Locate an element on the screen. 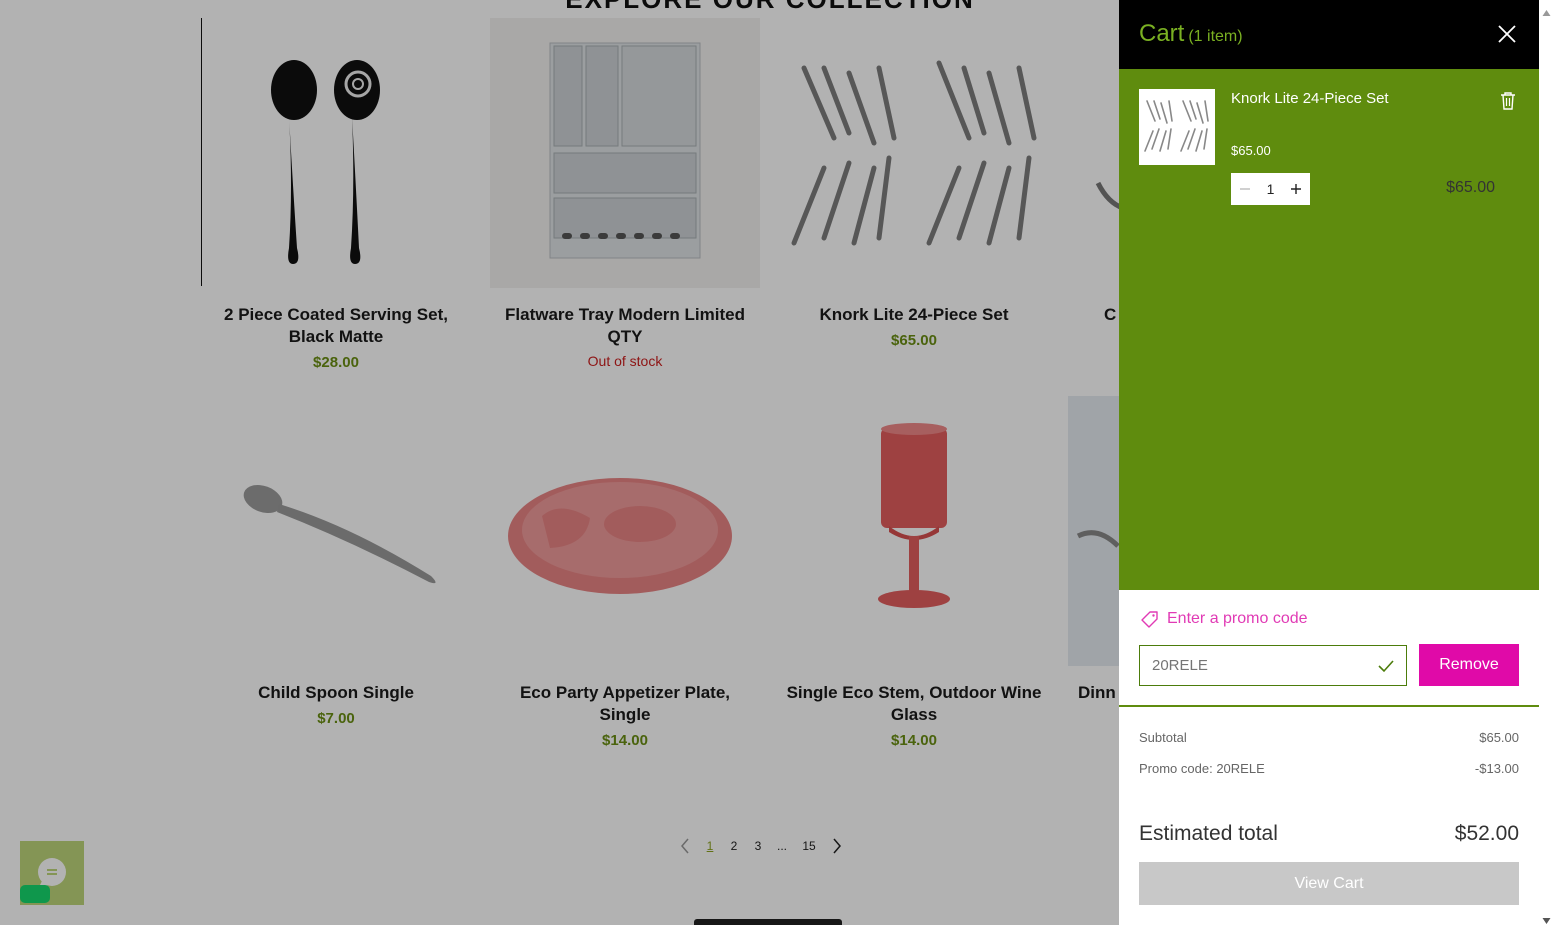 Image resolution: width=1554 pixels, height=925 pixels. estimated-total-row: Estimated total $52.00 is located at coordinates (1329, 834).